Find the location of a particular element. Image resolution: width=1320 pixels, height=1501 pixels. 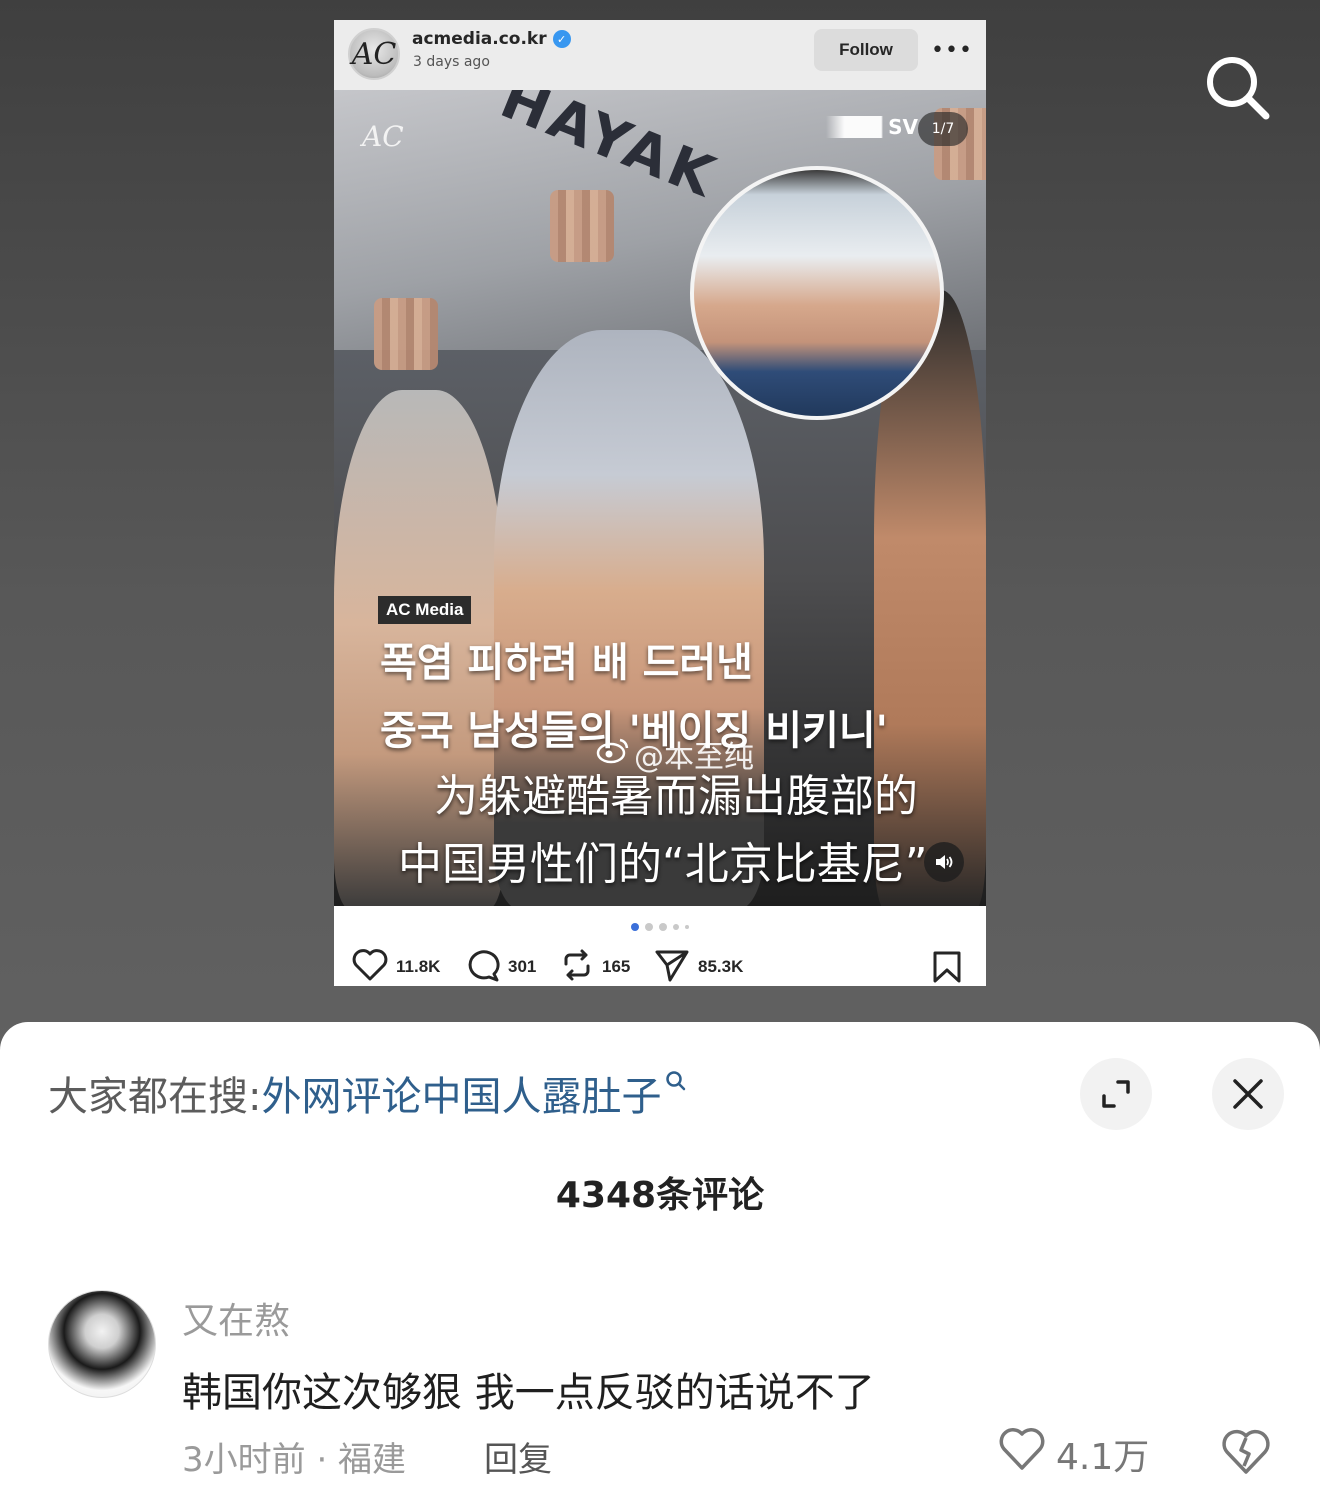

post-actions: 11.8K 301 165 85.3K is located at coordinates (660, 967).